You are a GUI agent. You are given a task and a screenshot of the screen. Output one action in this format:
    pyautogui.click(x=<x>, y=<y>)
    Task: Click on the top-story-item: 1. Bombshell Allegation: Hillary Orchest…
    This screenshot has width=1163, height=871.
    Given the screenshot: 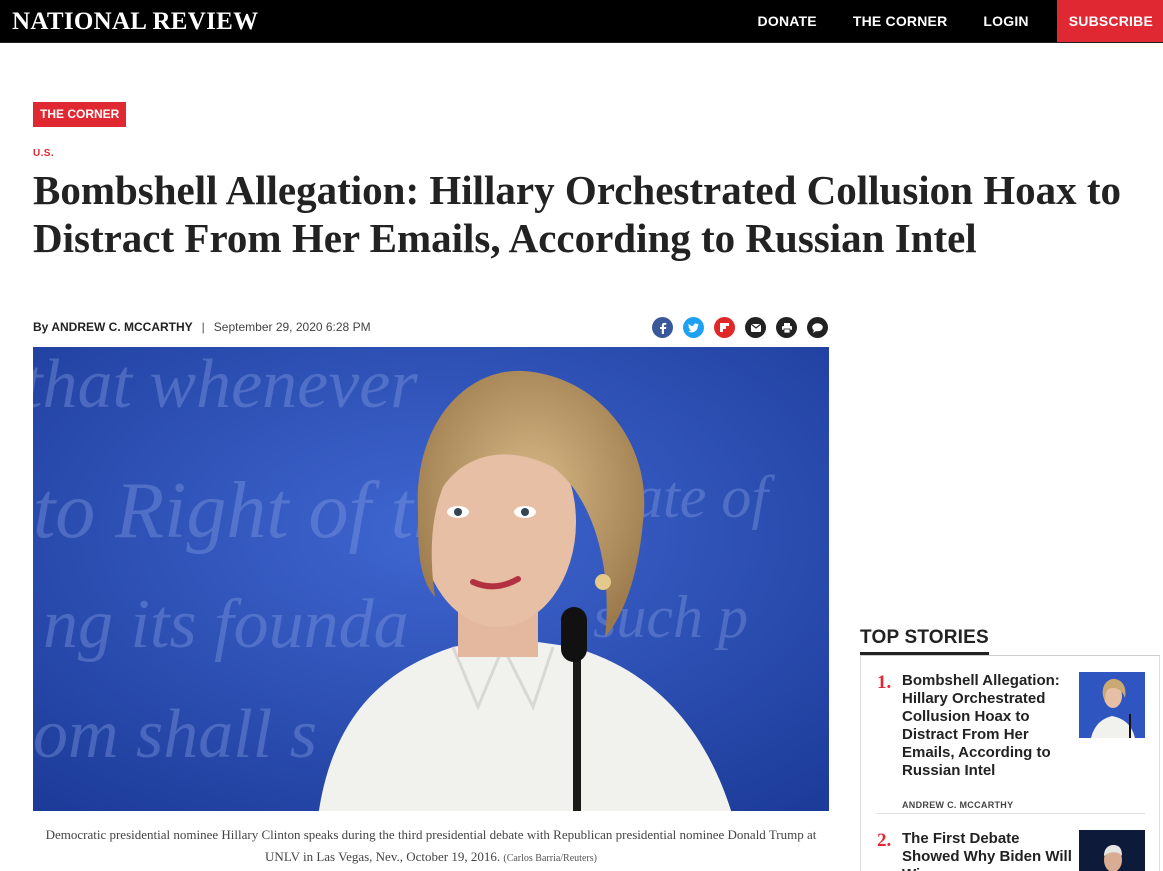 What is the action you would take?
    pyautogui.click(x=1012, y=742)
    